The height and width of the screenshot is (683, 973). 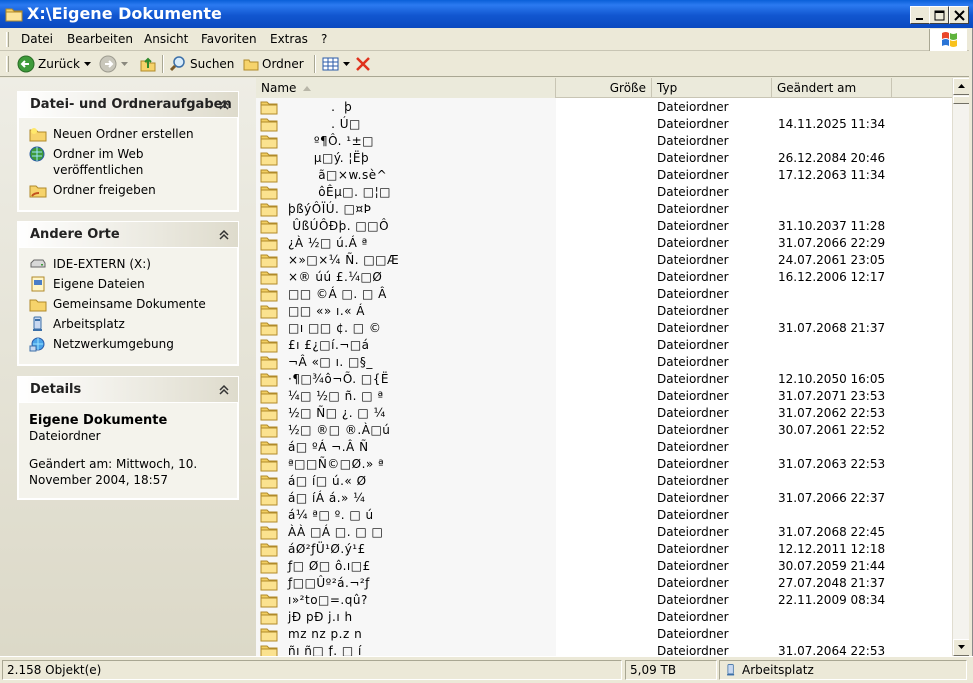 I want to click on table-row: ÀÀ □Á □. □ □ Dateiordner 31.07.2068 22:45, so click(x=604, y=532).